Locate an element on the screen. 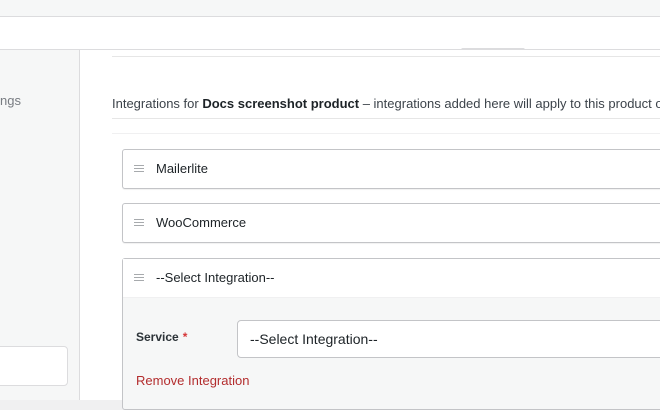 Image resolution: width=660 pixels, height=410 pixels. integration-panel-header: --Select Integration-- is located at coordinates (391, 278).